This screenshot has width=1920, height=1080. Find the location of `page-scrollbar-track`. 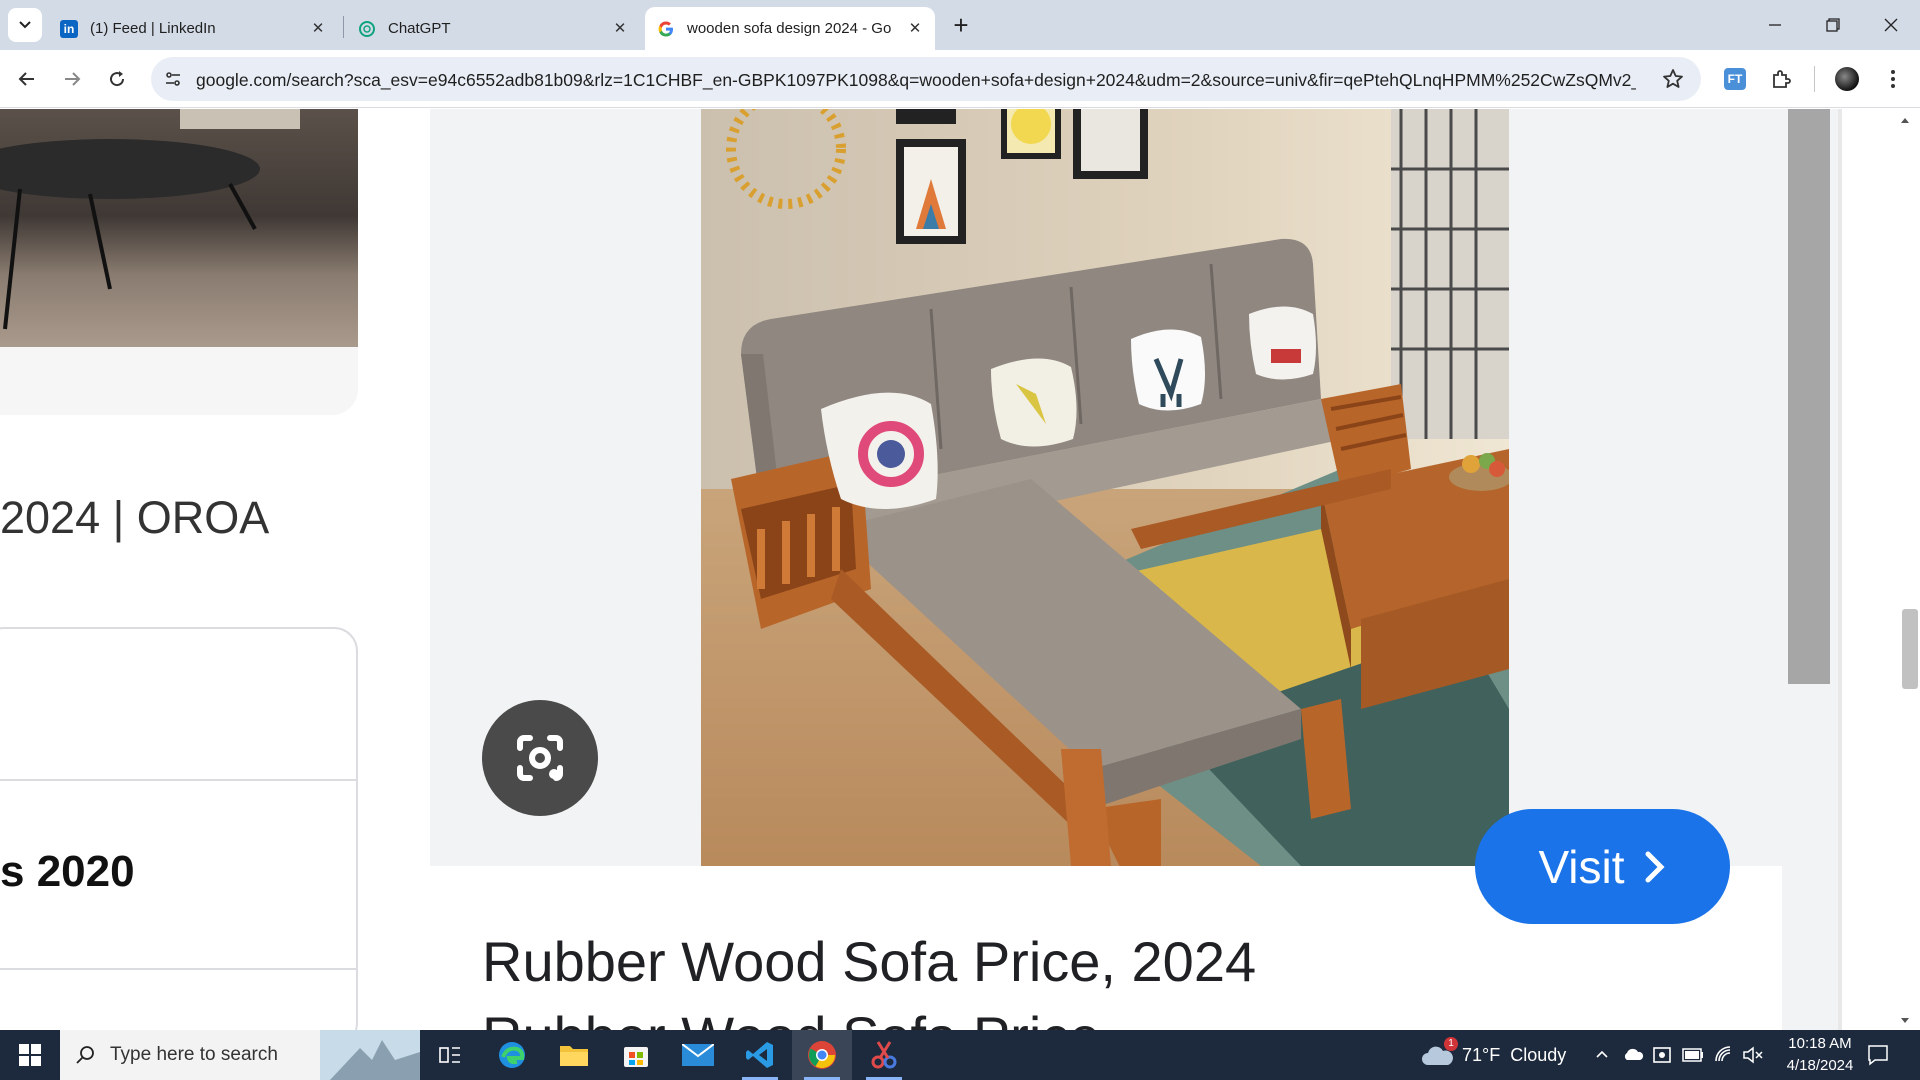

page-scrollbar-track is located at coordinates (1905, 569).